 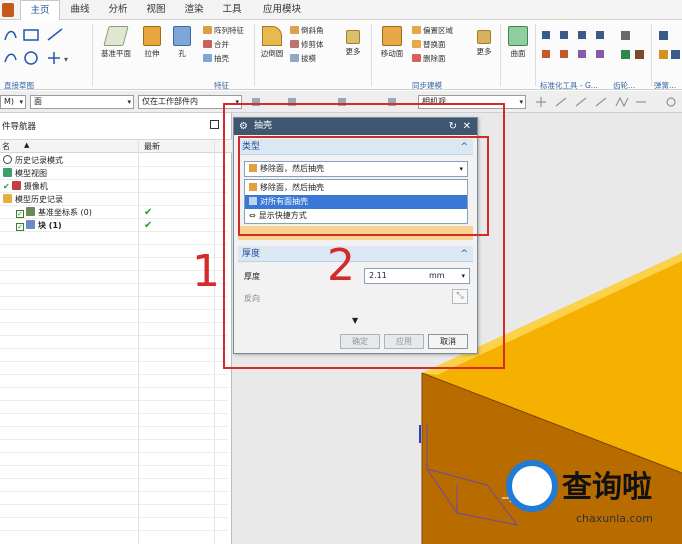 I want to click on menu-curve: 曲线, so click(x=80, y=10).